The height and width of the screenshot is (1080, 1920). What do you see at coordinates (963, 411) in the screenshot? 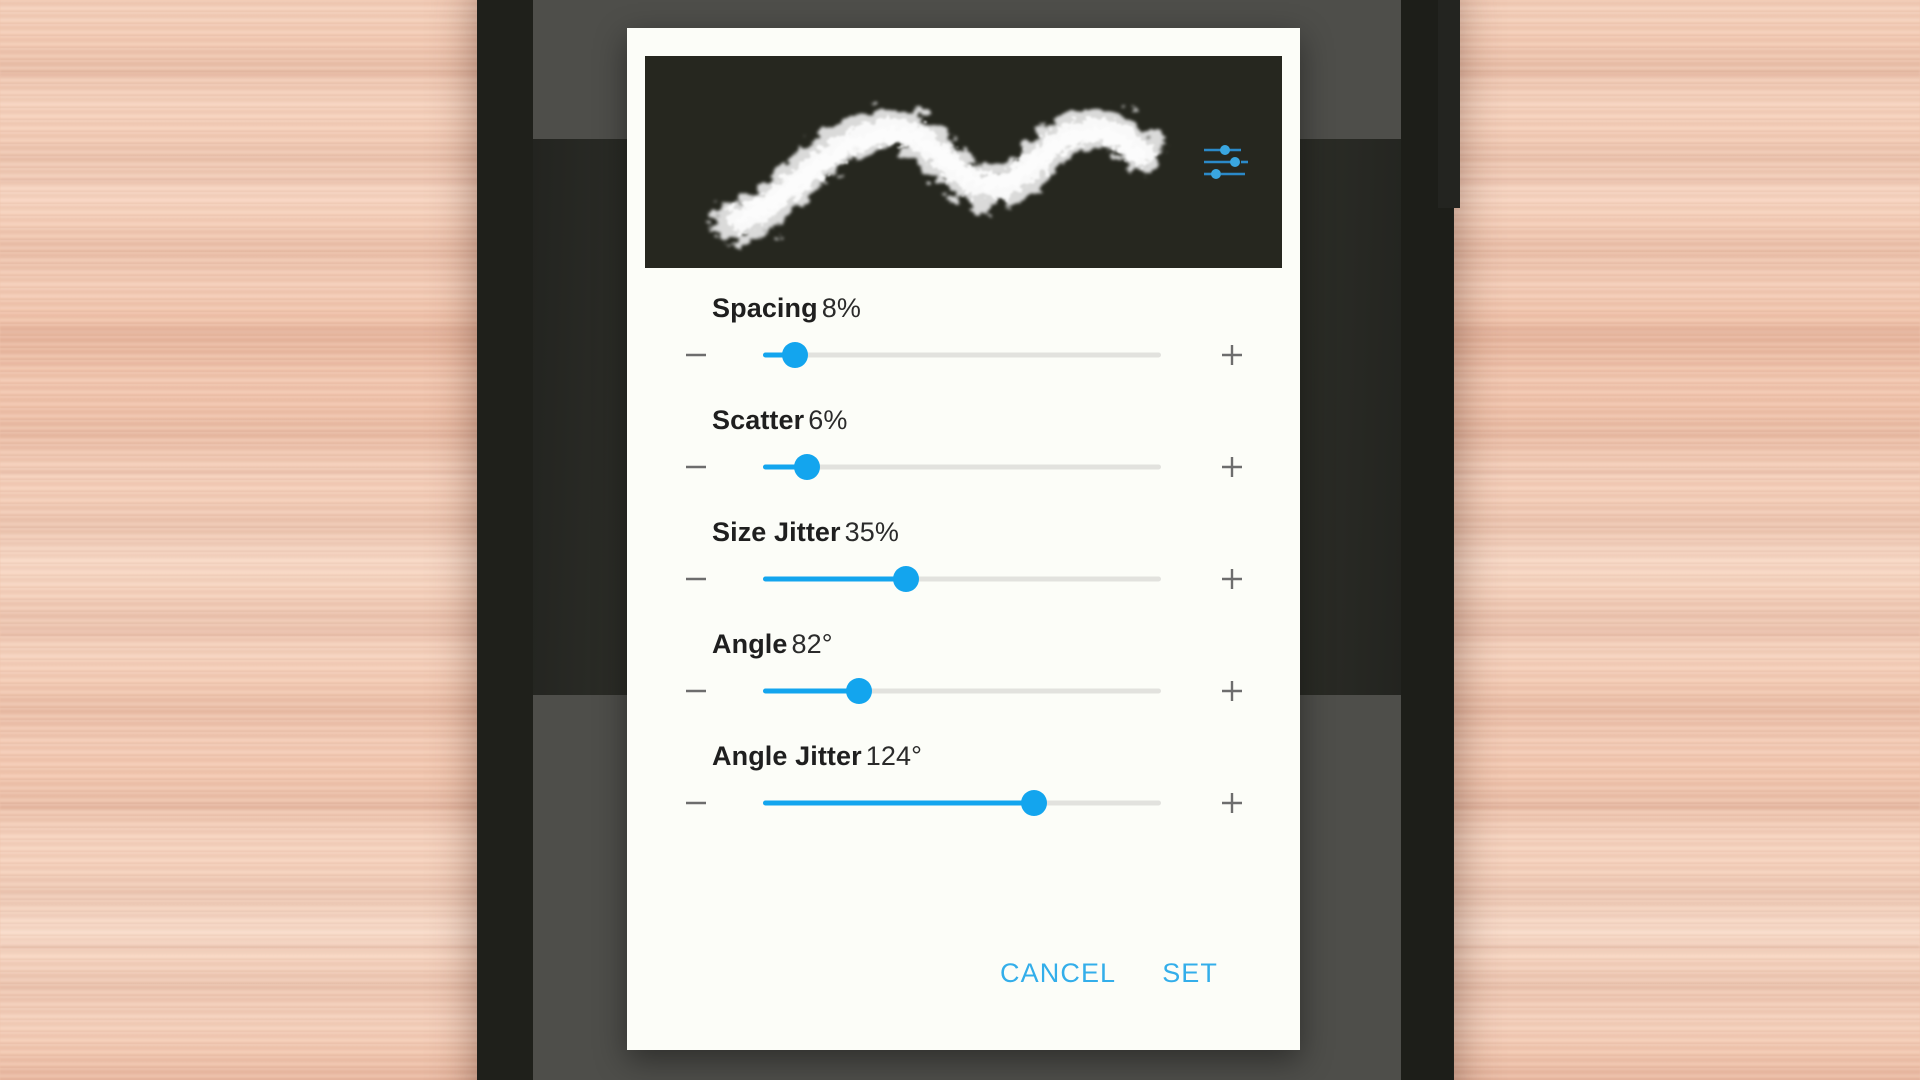
I see `setting-label-scatter: Scatter 6%` at bounding box center [963, 411].